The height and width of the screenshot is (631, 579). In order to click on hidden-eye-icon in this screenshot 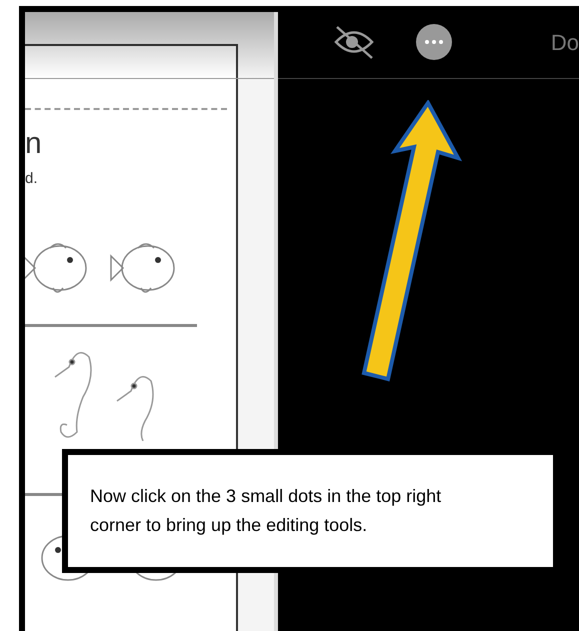, I will do `click(354, 42)`.